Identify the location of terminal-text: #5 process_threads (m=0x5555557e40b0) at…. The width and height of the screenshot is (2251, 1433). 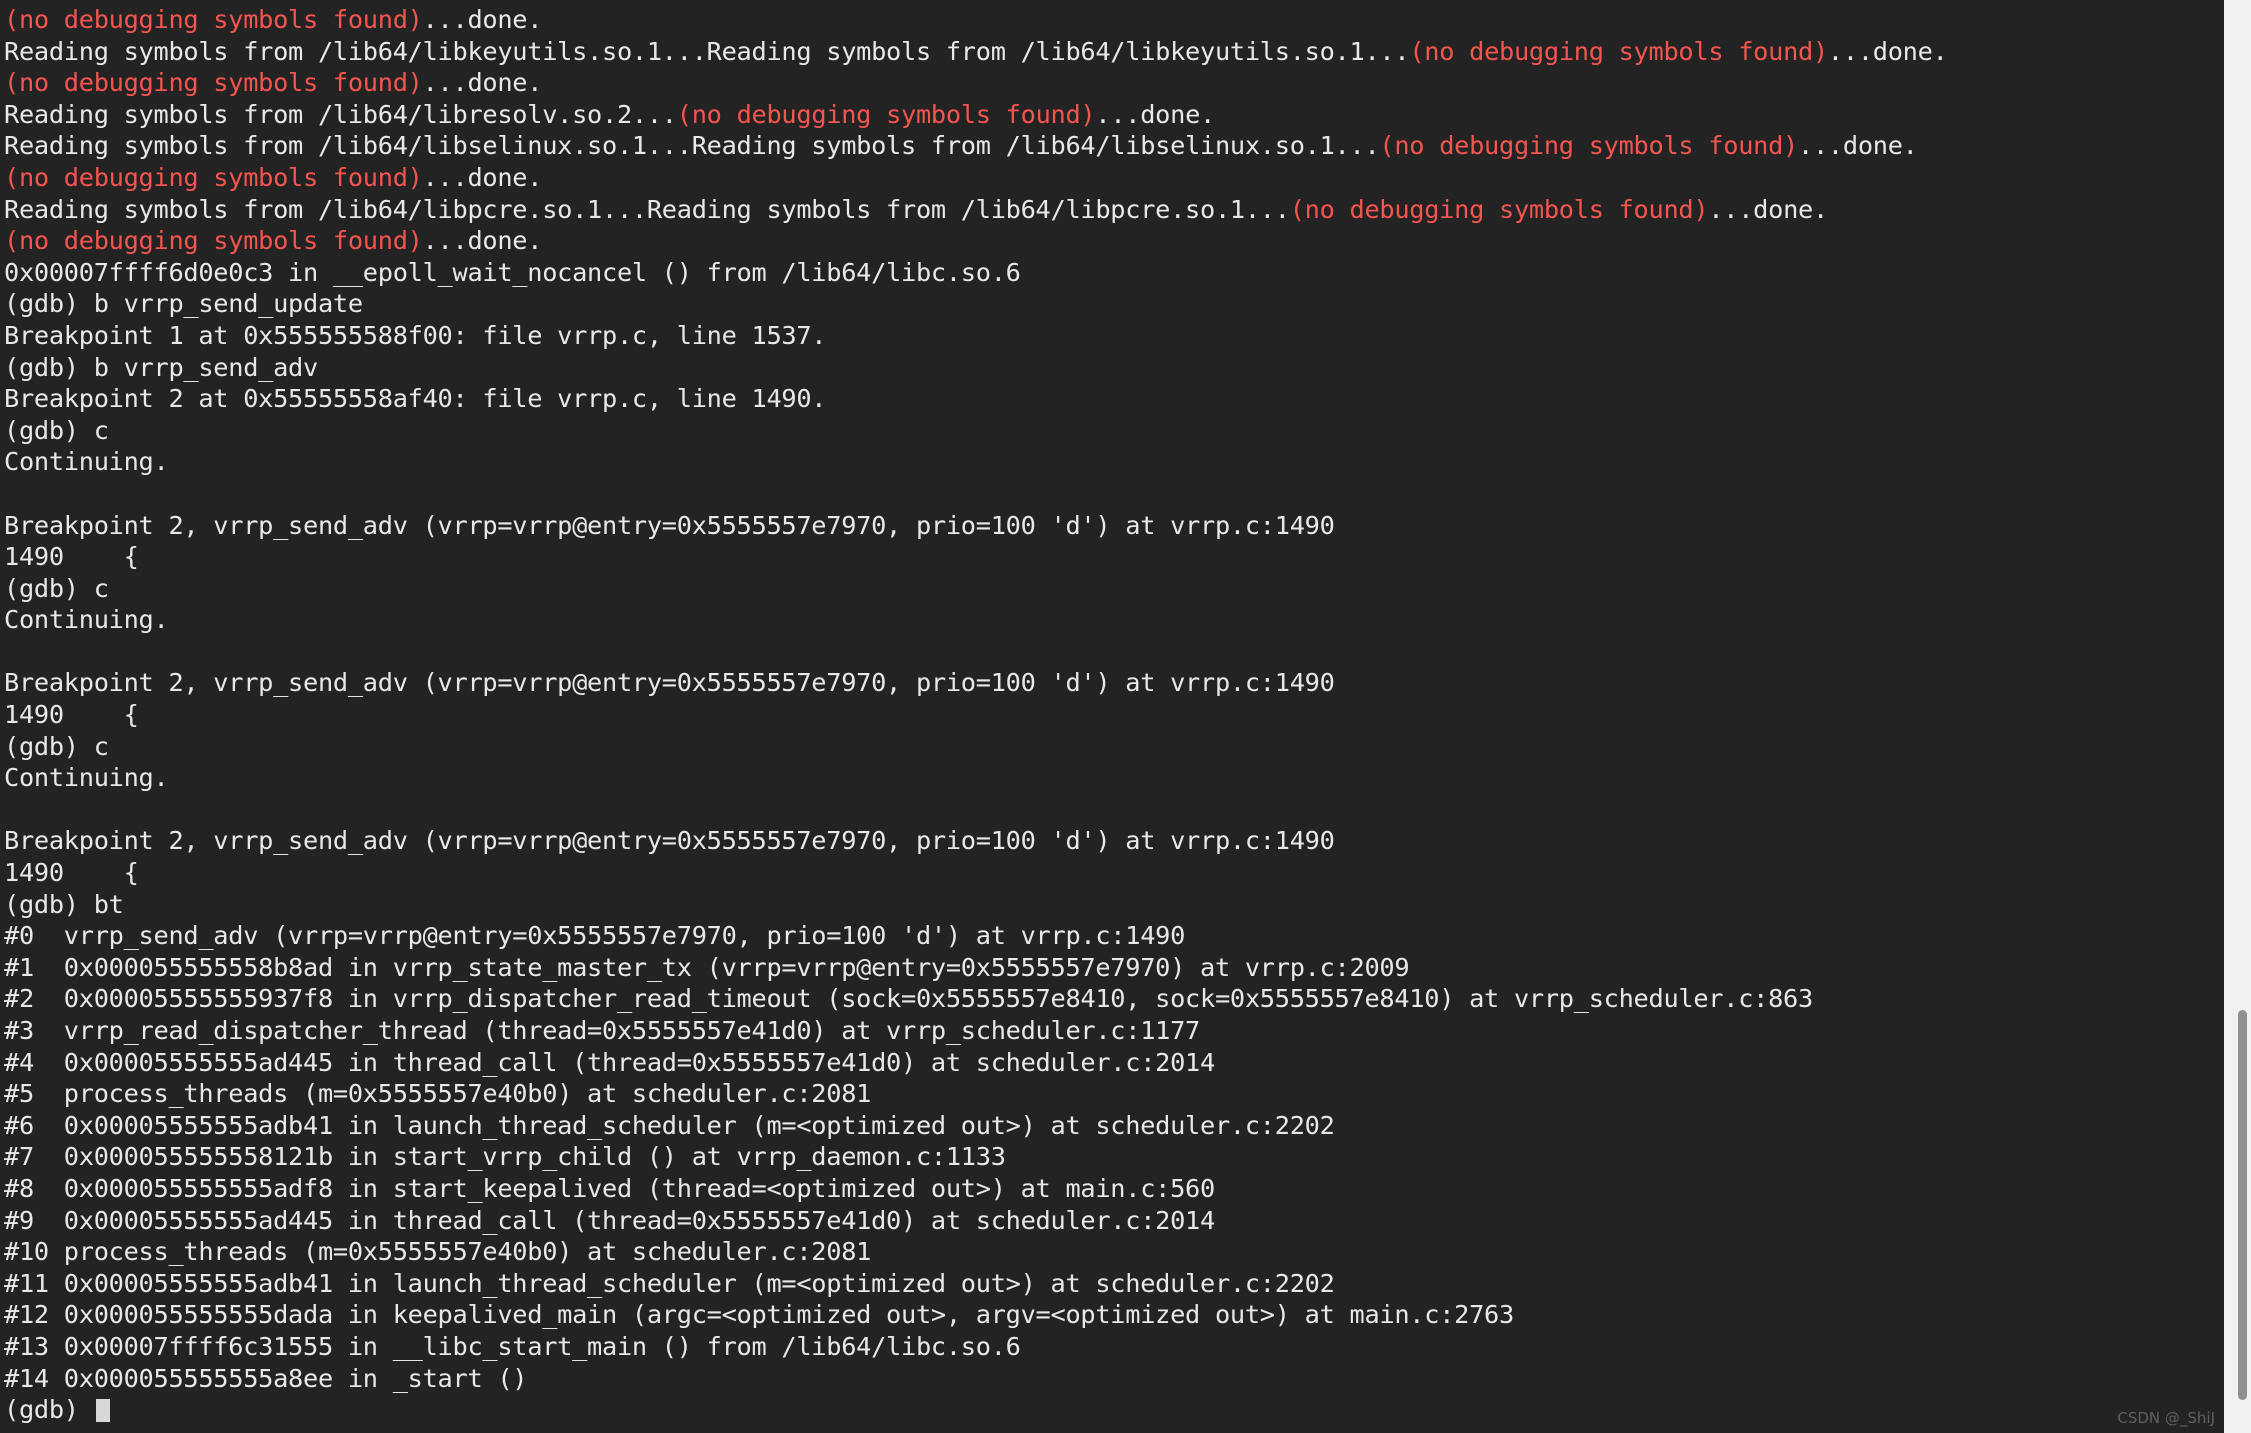
(438, 1094).